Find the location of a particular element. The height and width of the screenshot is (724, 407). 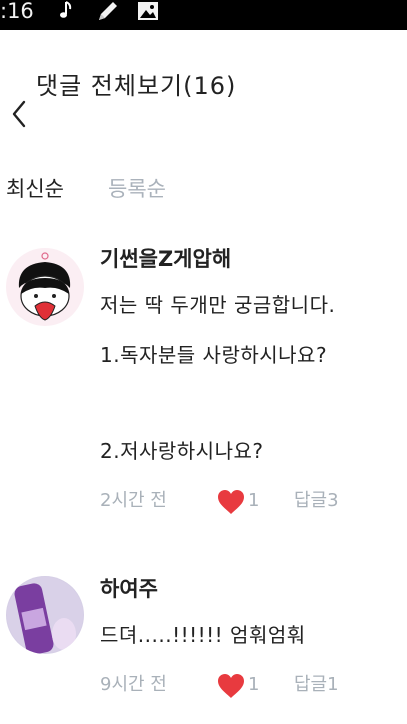

comment-author: 하여주 is located at coordinates (129, 589).